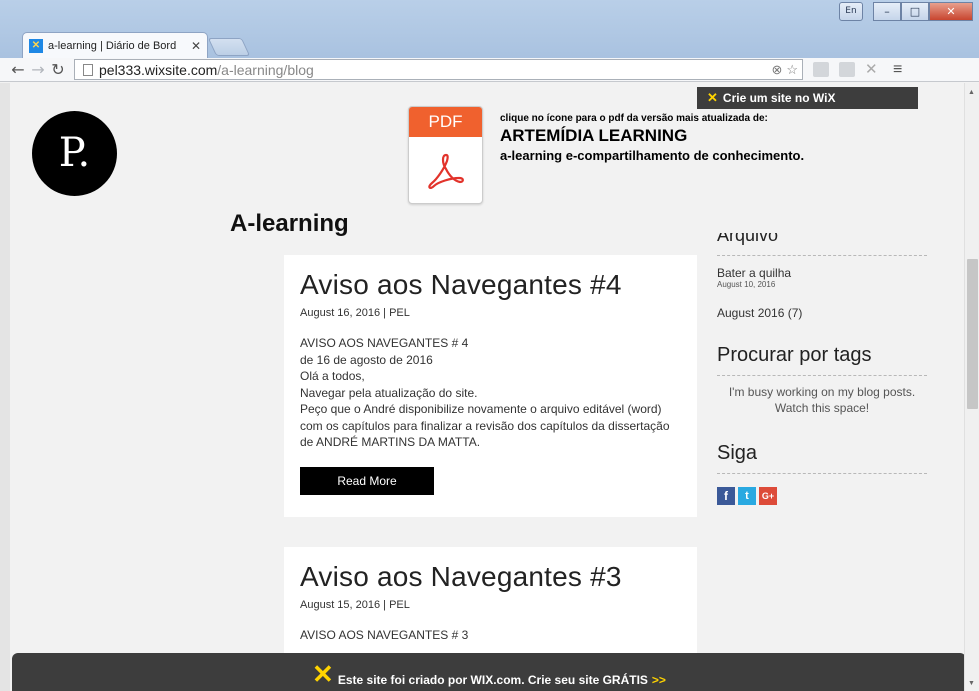  I want to click on post-title: Aviso aos Navegantes #4, so click(490, 285).